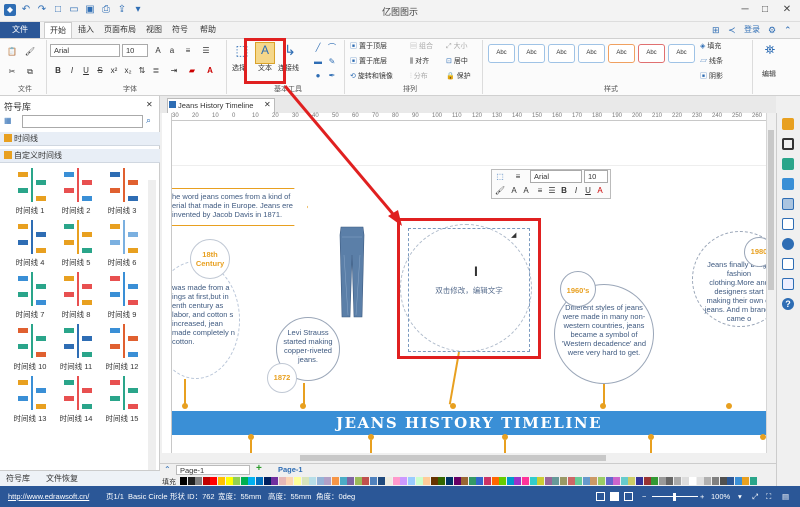 This screenshot has width=800, height=507. Describe the element at coordinates (138, 10) in the screenshot. I see `quick-access-dropdown-icon: ▾` at that location.